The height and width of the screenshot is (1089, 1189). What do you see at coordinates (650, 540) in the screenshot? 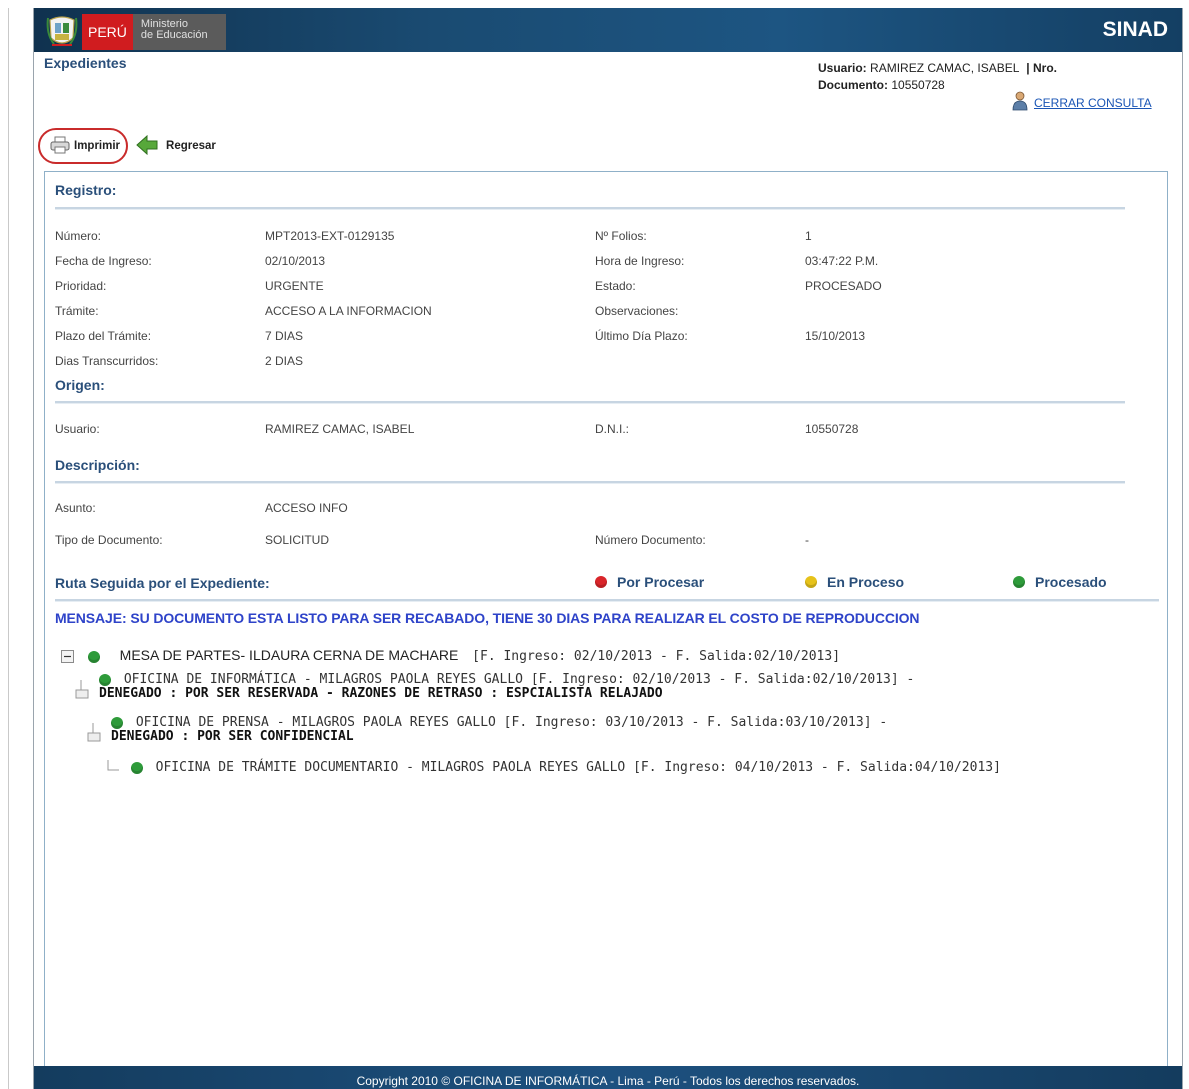
I see `numero-documento-label: Número Documento:` at bounding box center [650, 540].